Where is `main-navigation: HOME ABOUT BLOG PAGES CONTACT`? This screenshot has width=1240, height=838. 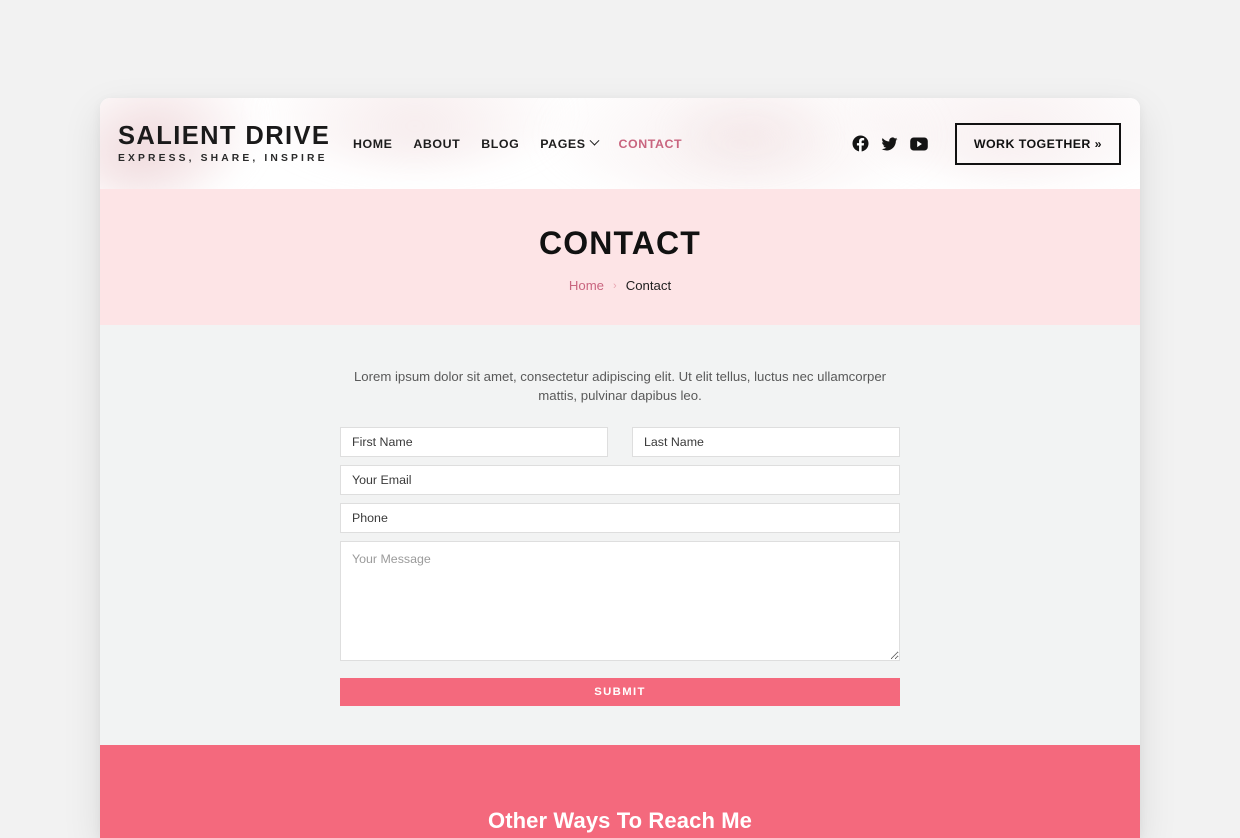
main-navigation: HOME ABOUT BLOG PAGES CONTACT is located at coordinates (518, 143).